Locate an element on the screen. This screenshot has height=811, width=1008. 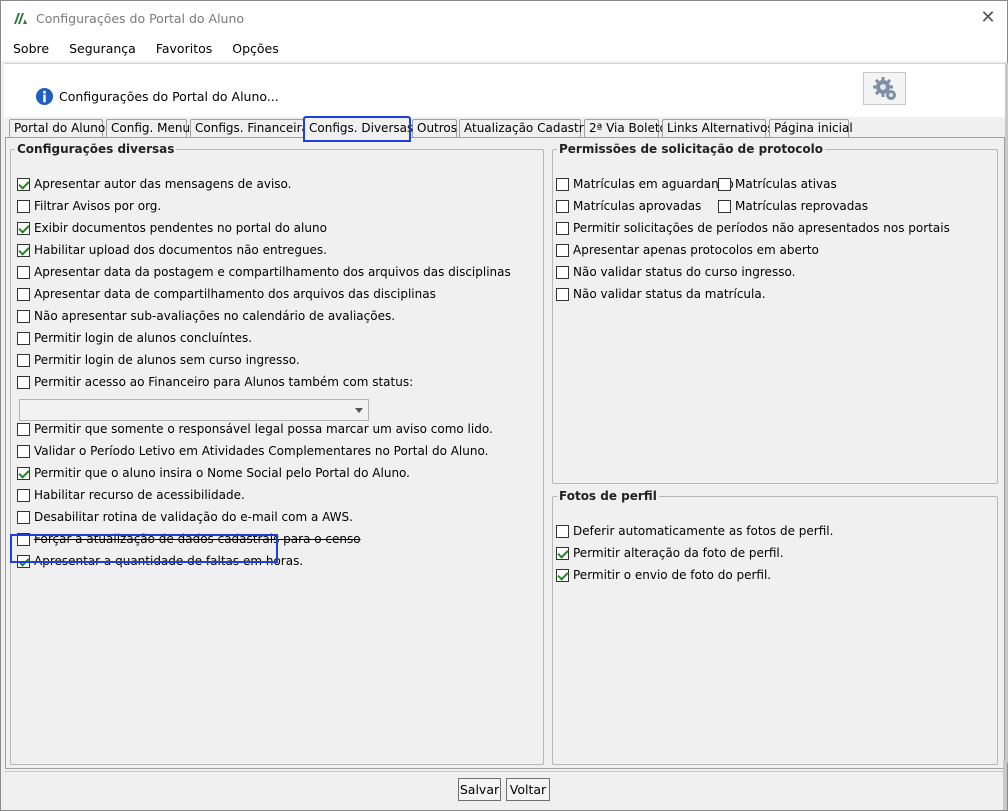
gear-icon is located at coordinates (884, 88).